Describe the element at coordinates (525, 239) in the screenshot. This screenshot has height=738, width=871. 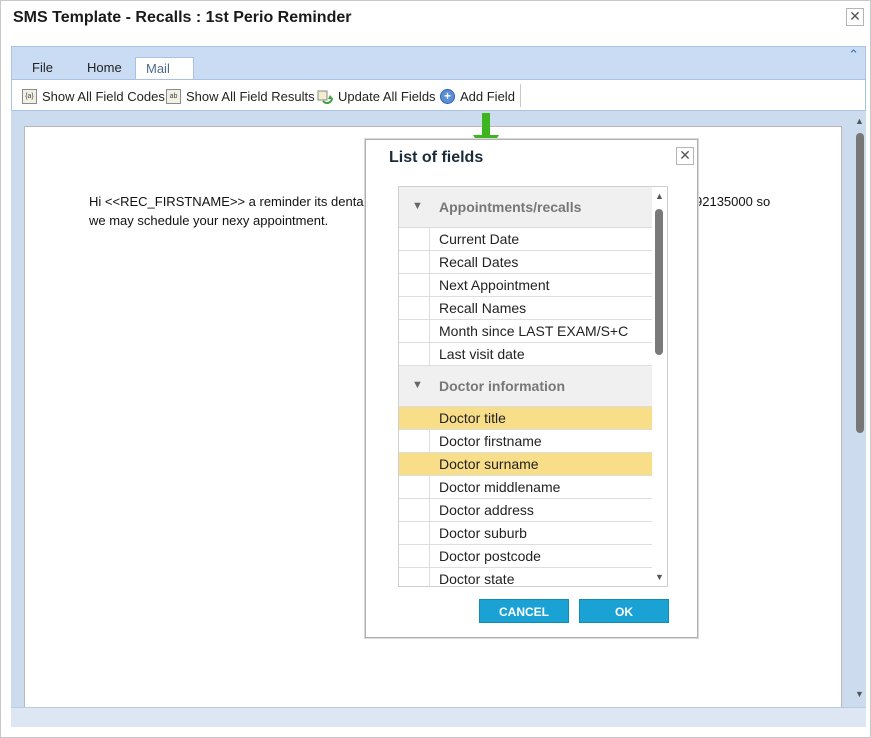
I see `list-item: Current Date` at that location.